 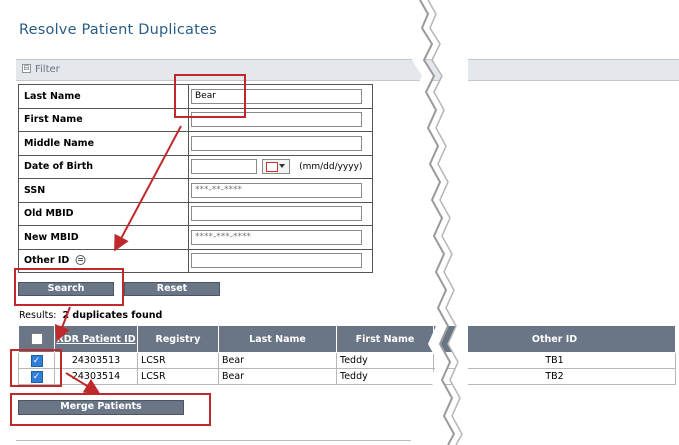 What do you see at coordinates (62, 324) in the screenshot?
I see `arrow-to-checkboxes` at bounding box center [62, 324].